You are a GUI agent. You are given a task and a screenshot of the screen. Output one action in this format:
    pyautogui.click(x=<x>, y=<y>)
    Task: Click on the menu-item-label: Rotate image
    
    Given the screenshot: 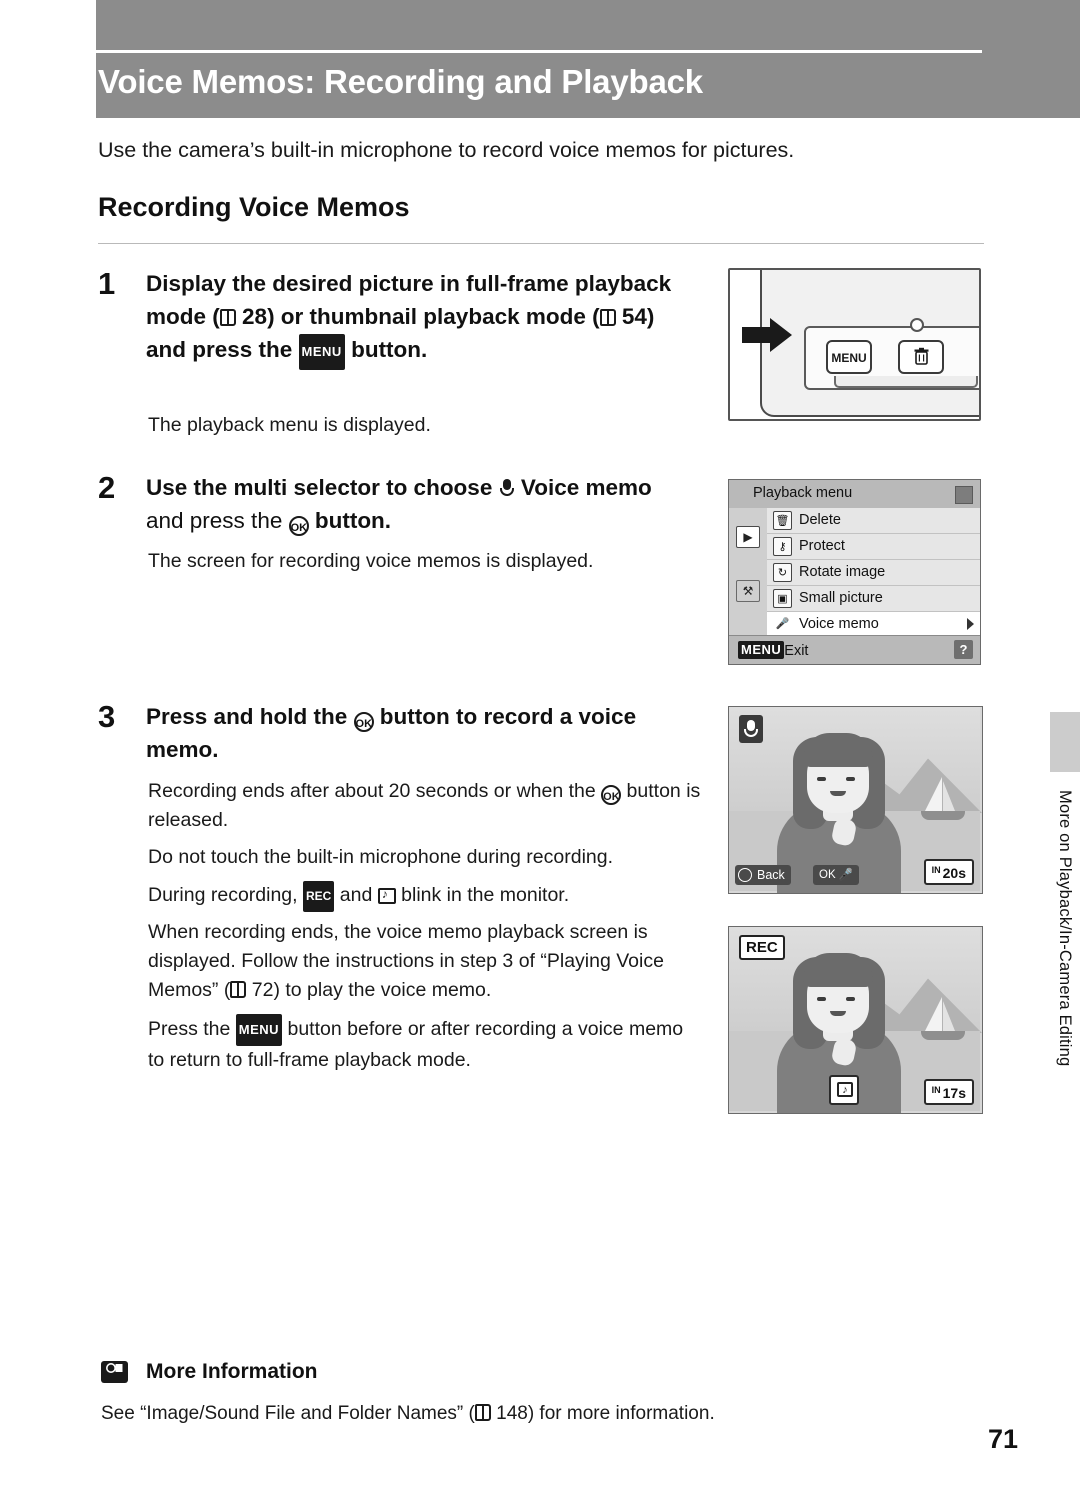 What is the action you would take?
    pyautogui.click(x=842, y=572)
    